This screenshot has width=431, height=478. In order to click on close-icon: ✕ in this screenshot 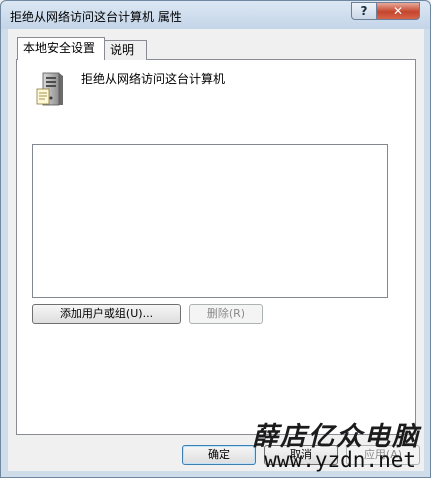, I will do `click(398, 11)`.